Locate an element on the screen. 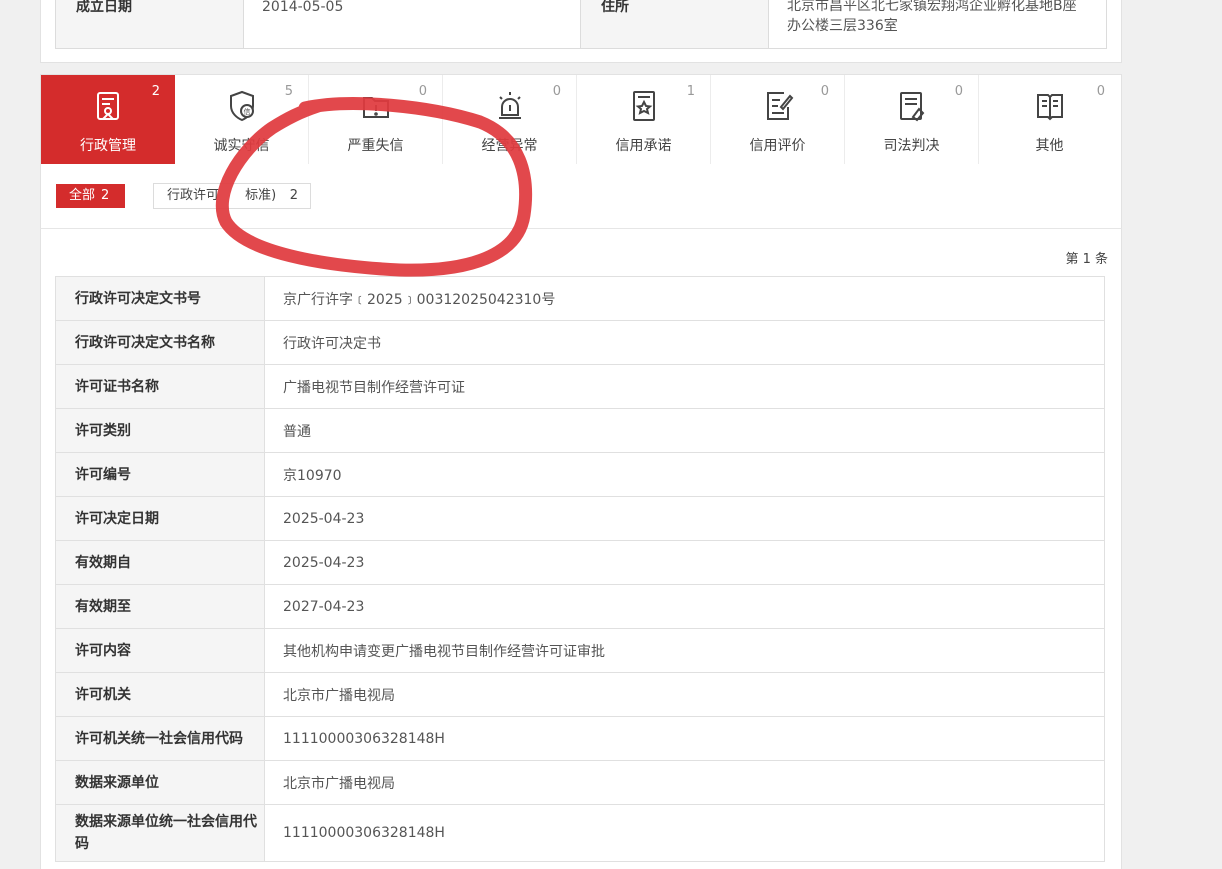 The width and height of the screenshot is (1222, 869). other-book-icon is located at coordinates (1049, 107).